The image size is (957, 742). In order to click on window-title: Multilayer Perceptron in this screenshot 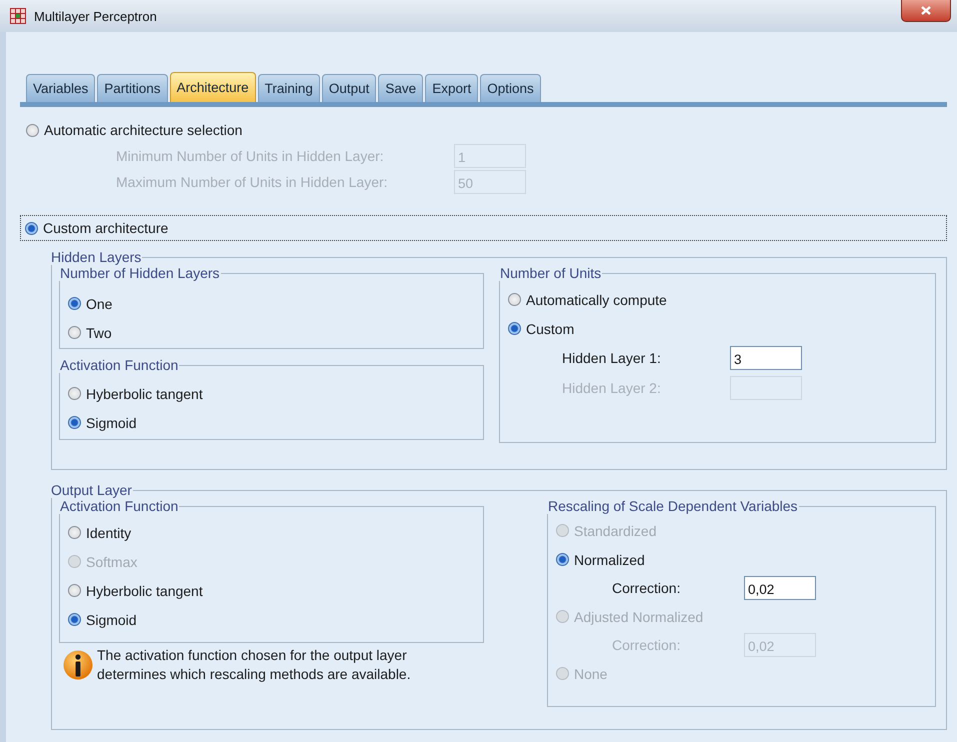, I will do `click(95, 16)`.